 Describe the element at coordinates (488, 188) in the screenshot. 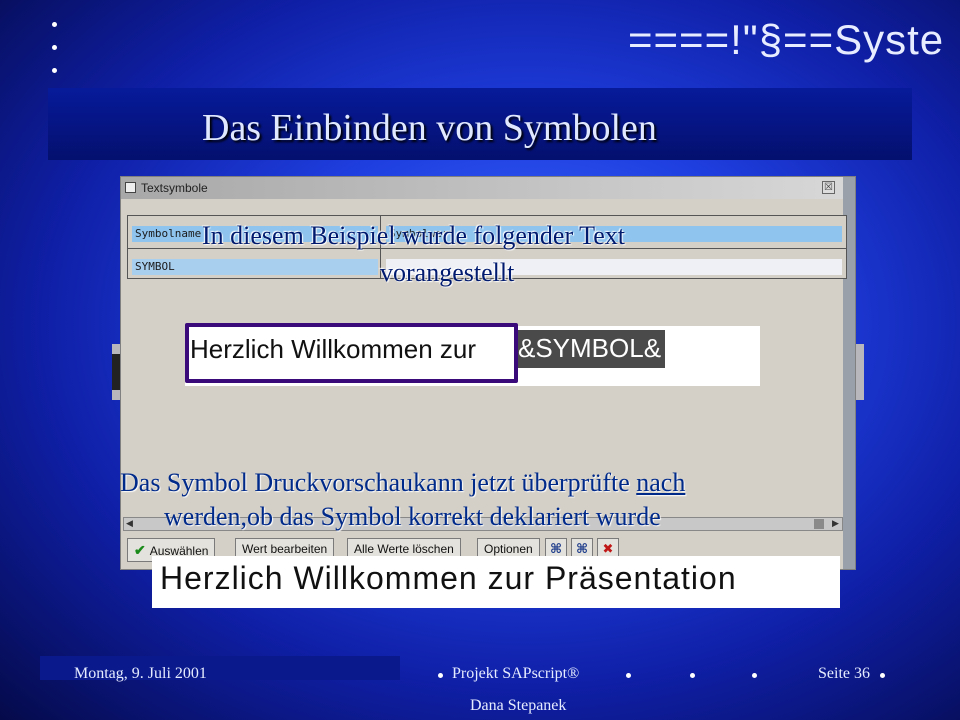

I see `dialog-titlebar: Textsymbole ☒` at that location.